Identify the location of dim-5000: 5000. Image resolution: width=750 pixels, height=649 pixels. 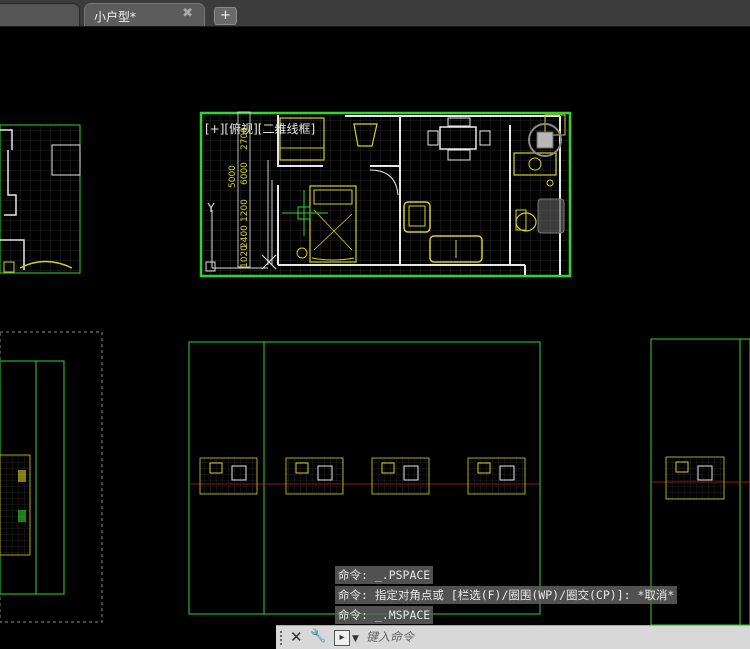
(233, 176).